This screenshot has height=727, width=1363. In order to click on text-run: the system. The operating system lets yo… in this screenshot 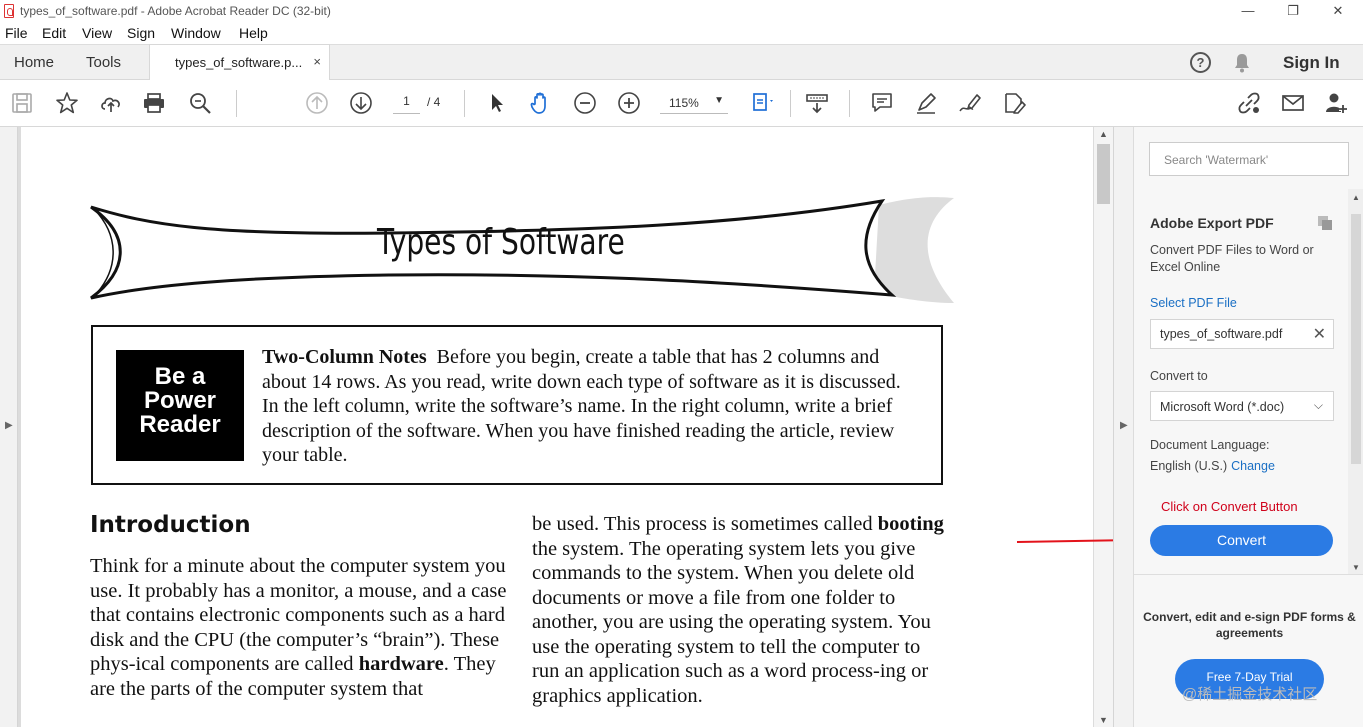, I will do `click(731, 622)`.